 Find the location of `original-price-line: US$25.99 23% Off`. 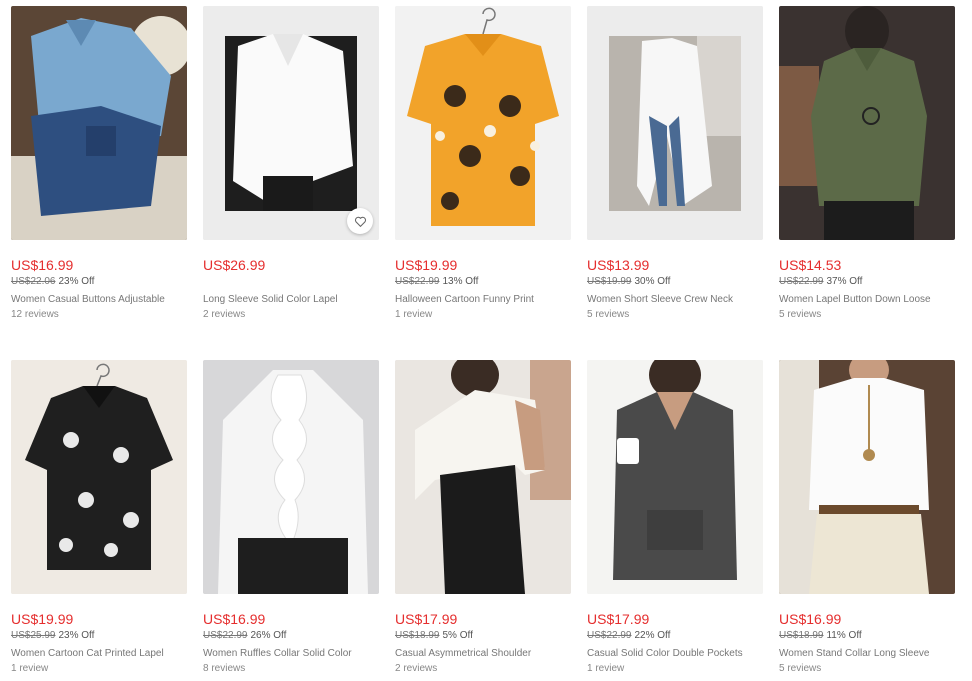

original-price-line: US$25.99 23% Off is located at coordinates (99, 638).